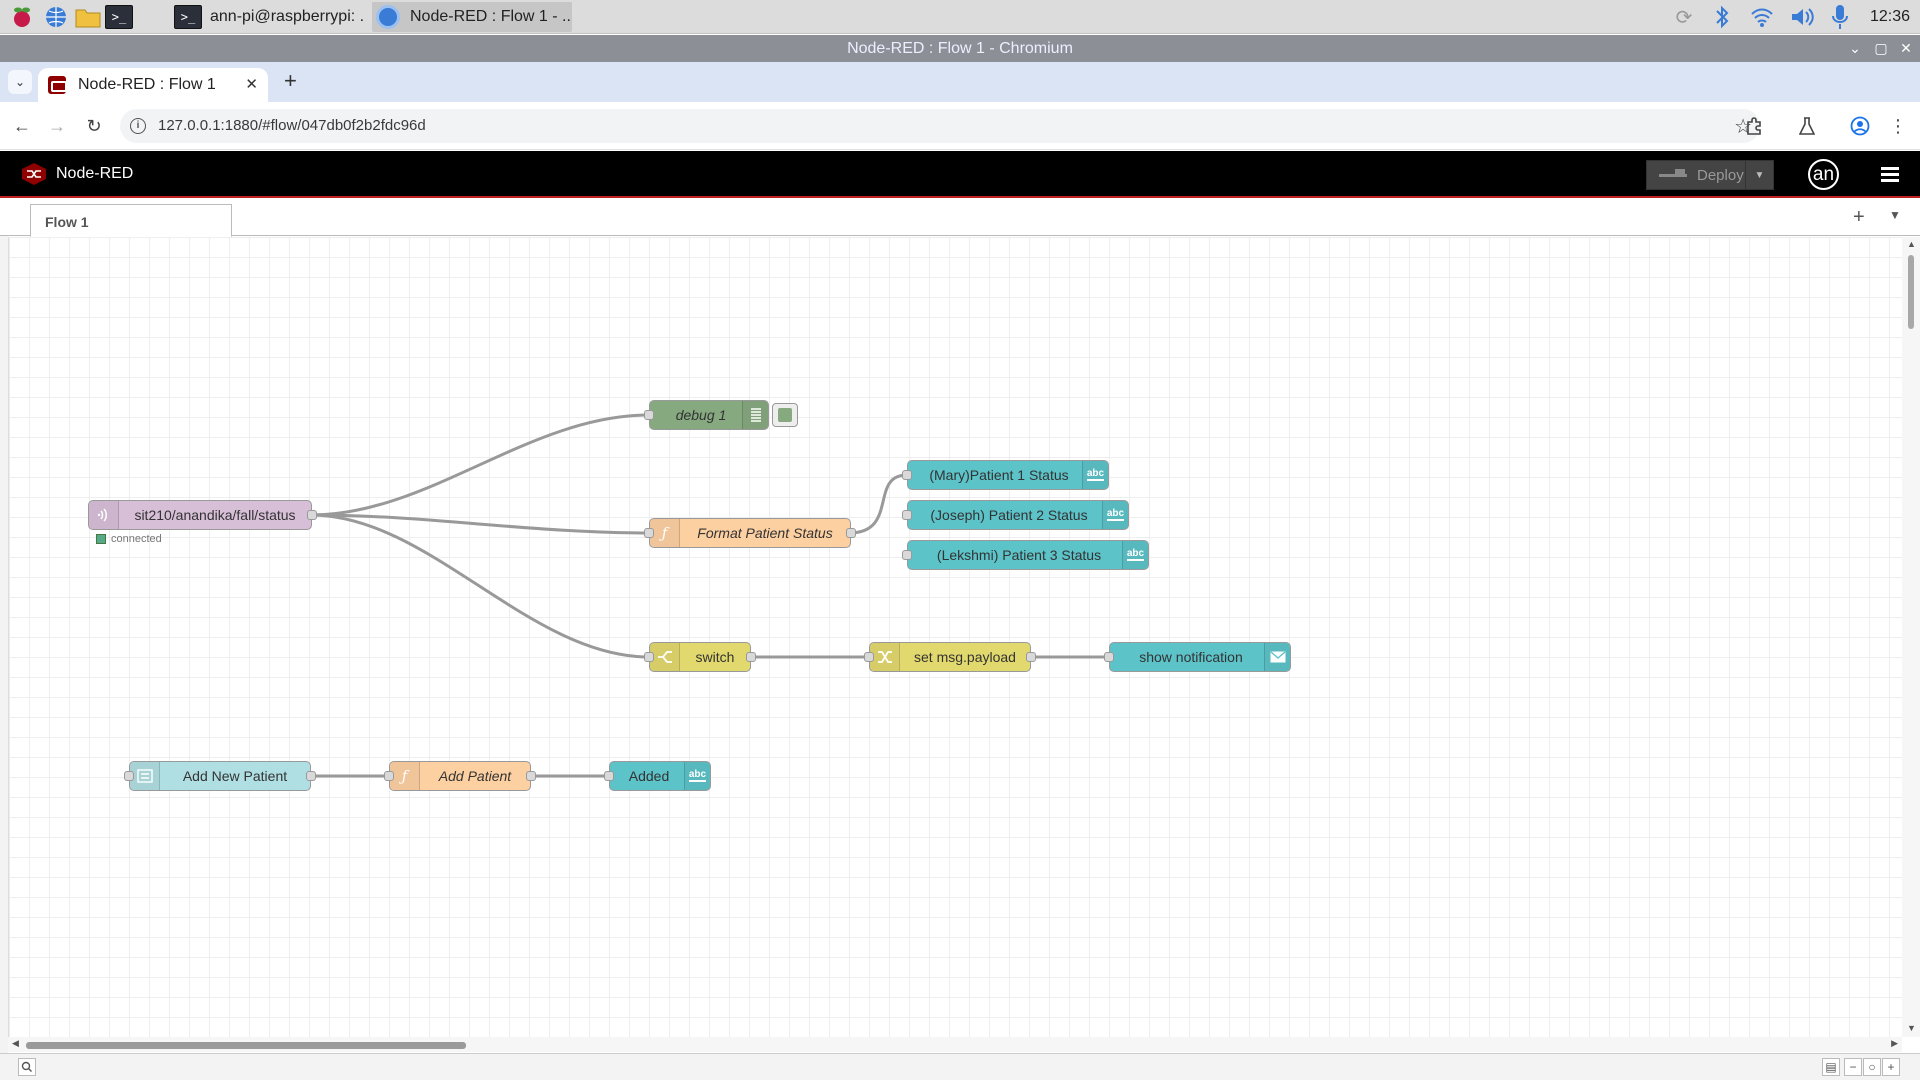 The image size is (1920, 1080). I want to click on close-tab-icon: ✕, so click(251, 84).